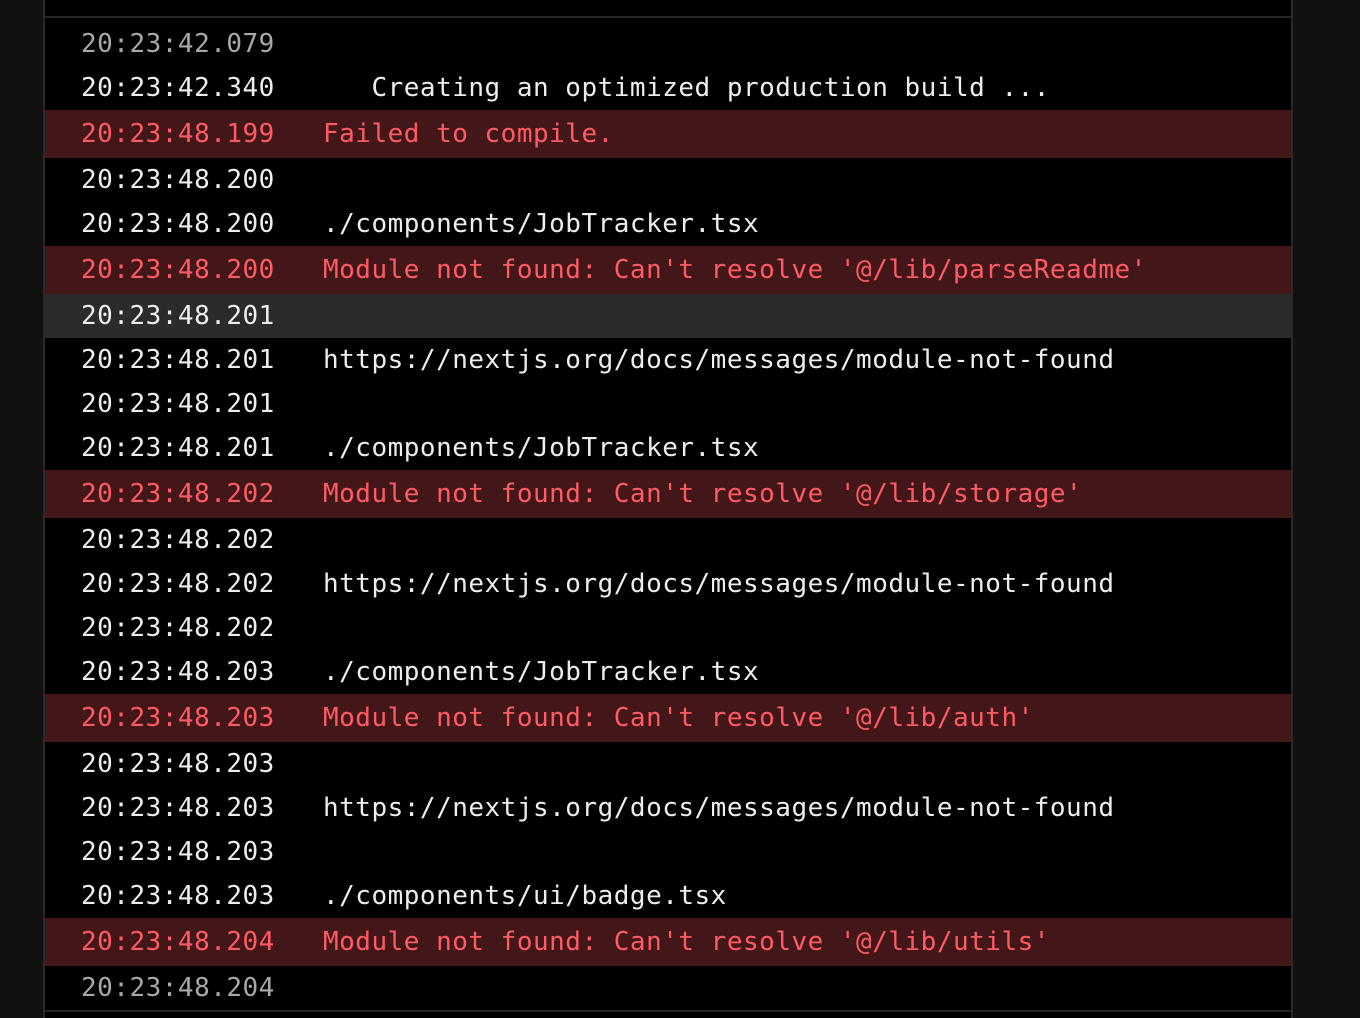 The image size is (1360, 1018). Describe the element at coordinates (668, 988) in the screenshot. I see `log-row: 20:23:48.204` at that location.